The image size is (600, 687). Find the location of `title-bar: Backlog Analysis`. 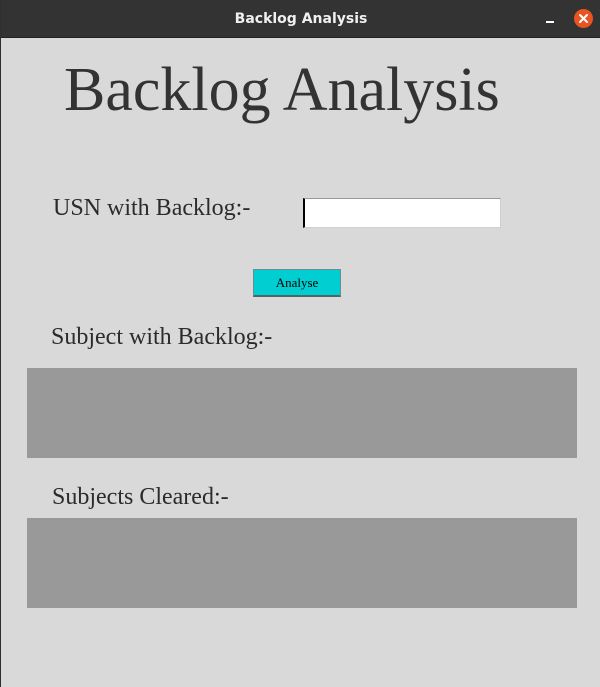

title-bar: Backlog Analysis is located at coordinates (300, 19).